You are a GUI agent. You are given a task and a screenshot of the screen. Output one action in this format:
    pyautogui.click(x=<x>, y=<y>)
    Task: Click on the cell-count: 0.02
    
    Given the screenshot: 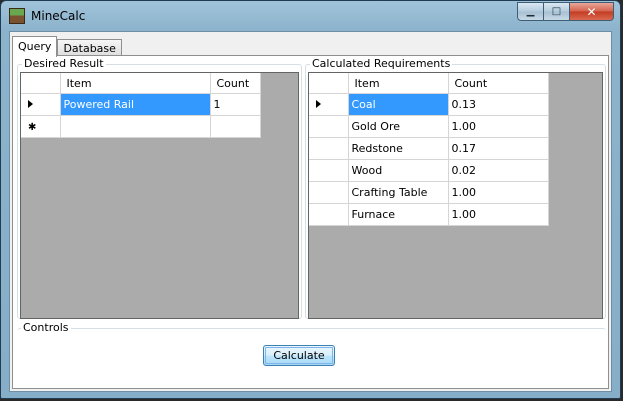 What is the action you would take?
    pyautogui.click(x=498, y=170)
    